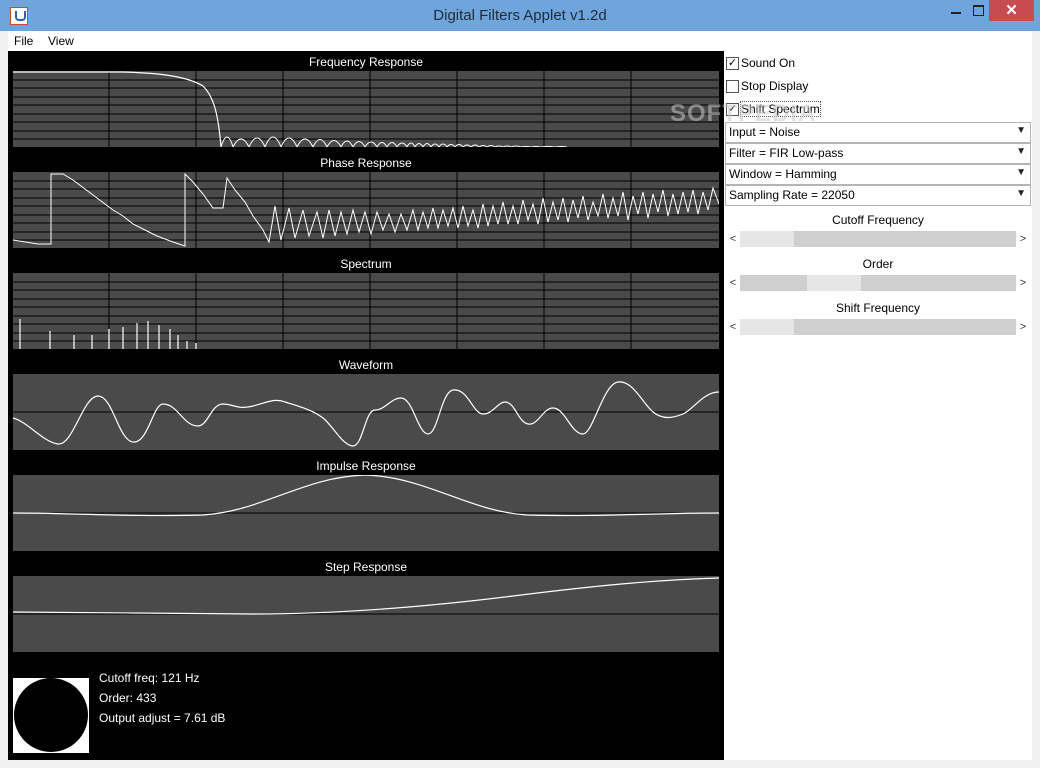  What do you see at coordinates (878, 195) in the screenshot?
I see `sampling-rate-select: Sampling Rate = 22050 ▼` at bounding box center [878, 195].